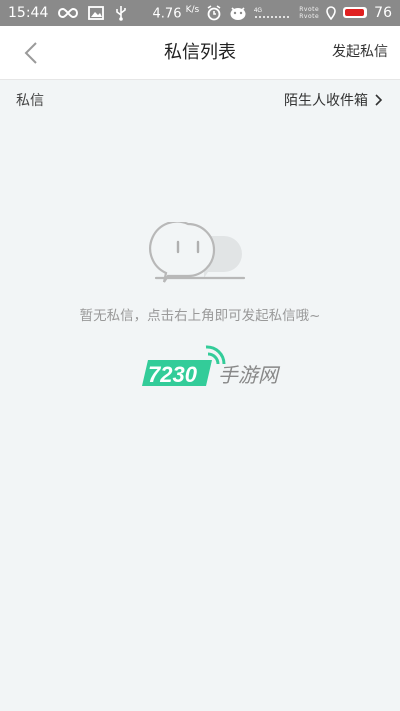 The width and height of the screenshot is (400, 711). Describe the element at coordinates (192, 9) in the screenshot. I see `speed-unit: K/s` at that location.